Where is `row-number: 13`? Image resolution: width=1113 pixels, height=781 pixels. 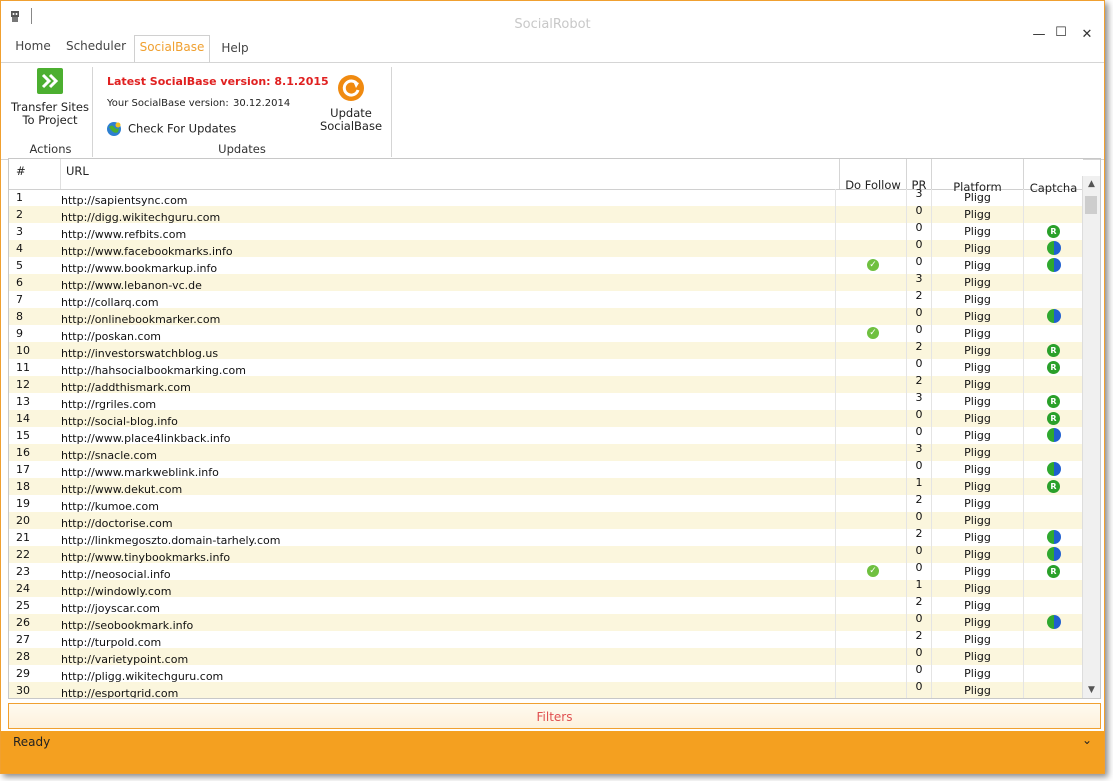 row-number: 13 is located at coordinates (23, 401).